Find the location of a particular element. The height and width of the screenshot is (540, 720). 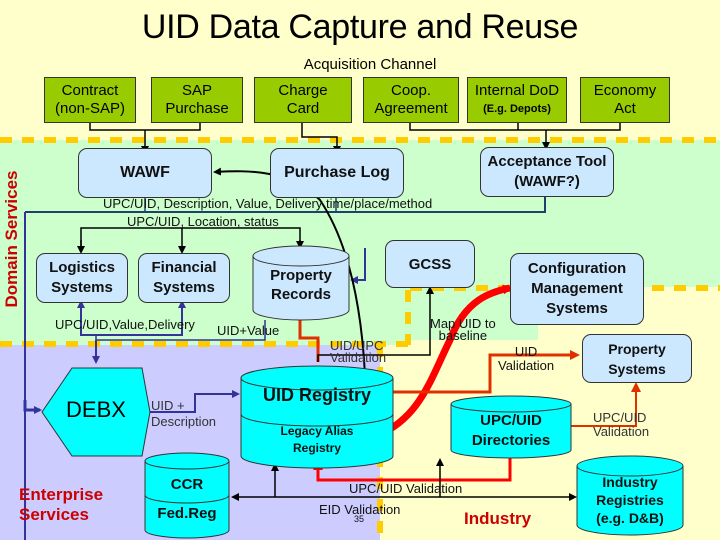

acquisition-box-line1: Internal DoD is located at coordinates (517, 90).